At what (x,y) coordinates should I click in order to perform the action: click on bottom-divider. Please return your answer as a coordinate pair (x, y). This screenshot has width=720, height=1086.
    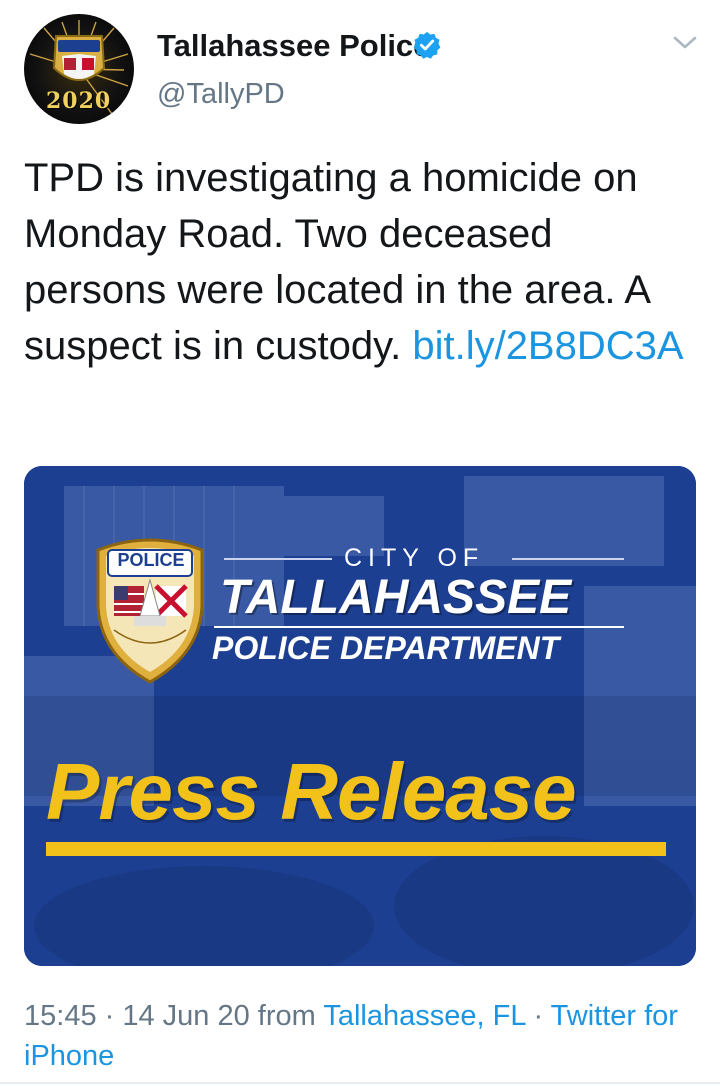
    Looking at the image, I should click on (360, 1083).